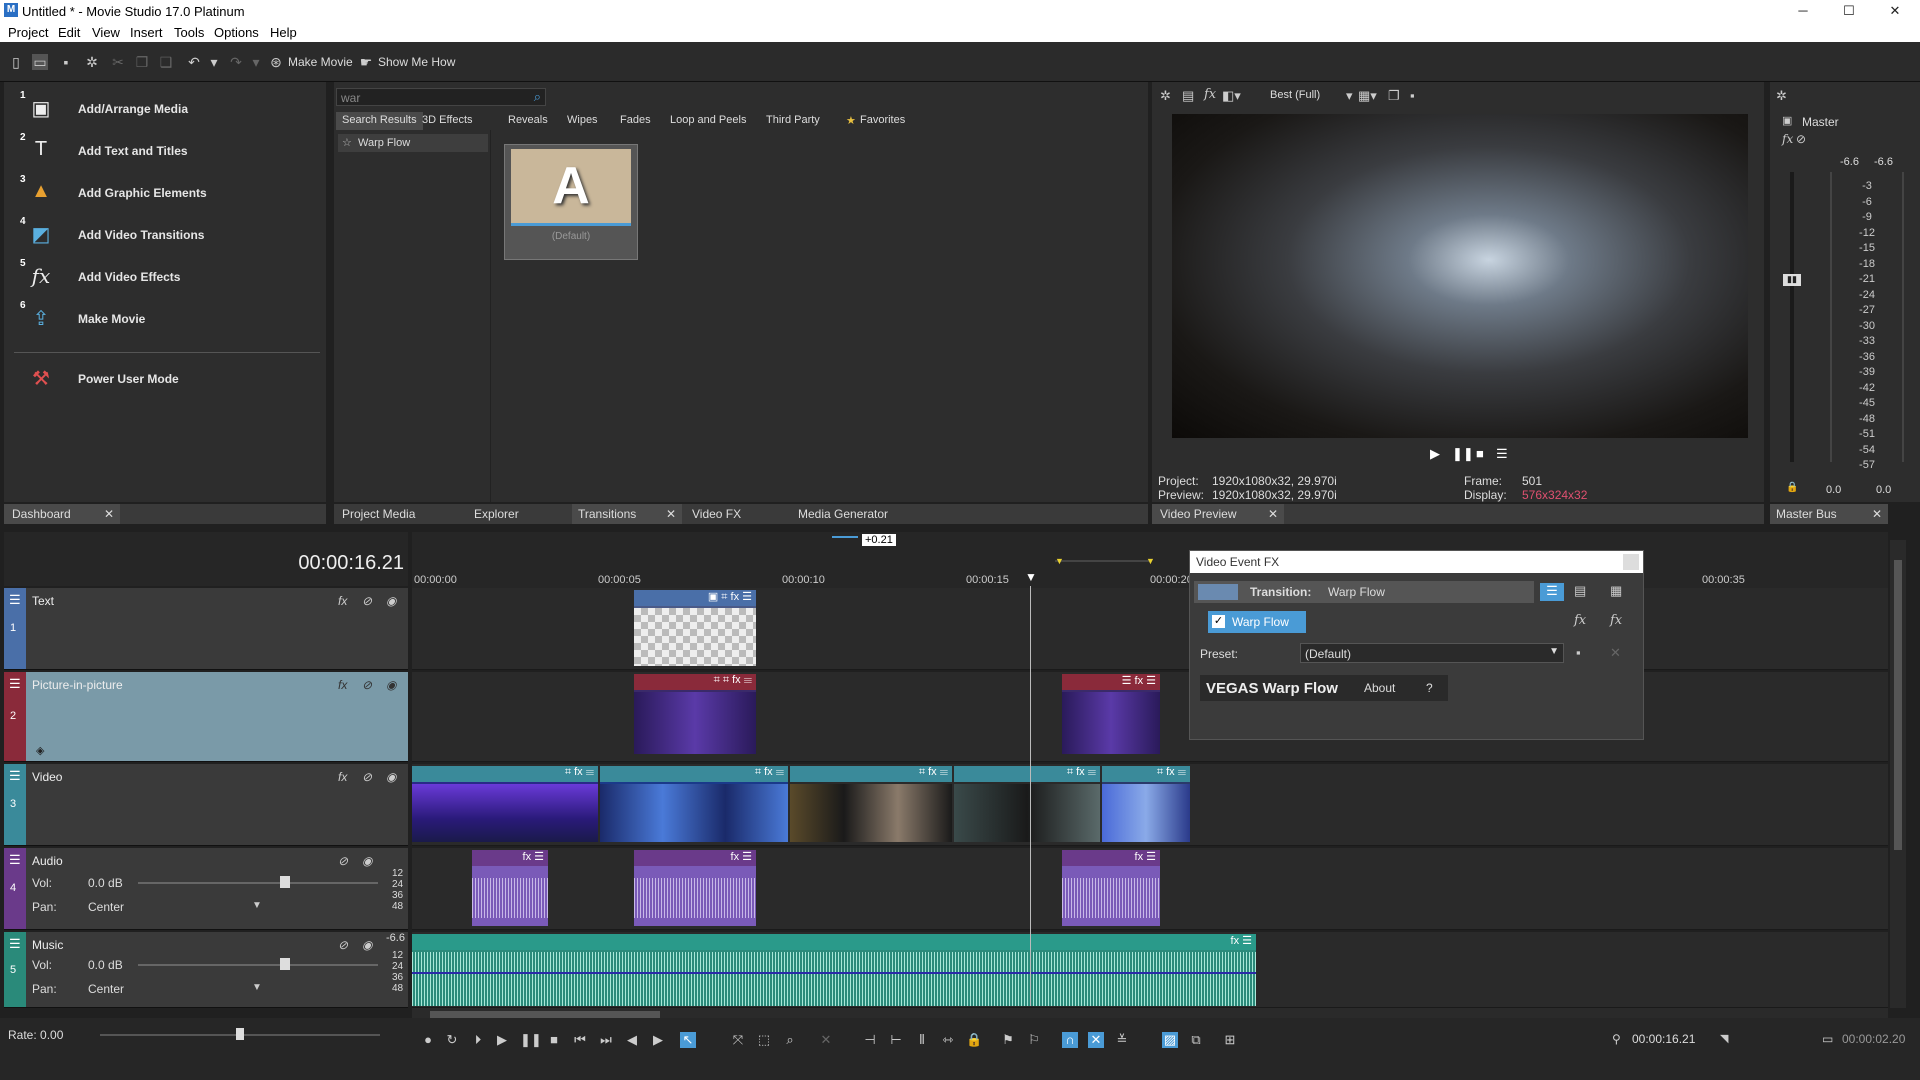 Image resolution: width=1920 pixels, height=1080 pixels. What do you see at coordinates (1379, 688) in the screenshot?
I see `about-button: About` at bounding box center [1379, 688].